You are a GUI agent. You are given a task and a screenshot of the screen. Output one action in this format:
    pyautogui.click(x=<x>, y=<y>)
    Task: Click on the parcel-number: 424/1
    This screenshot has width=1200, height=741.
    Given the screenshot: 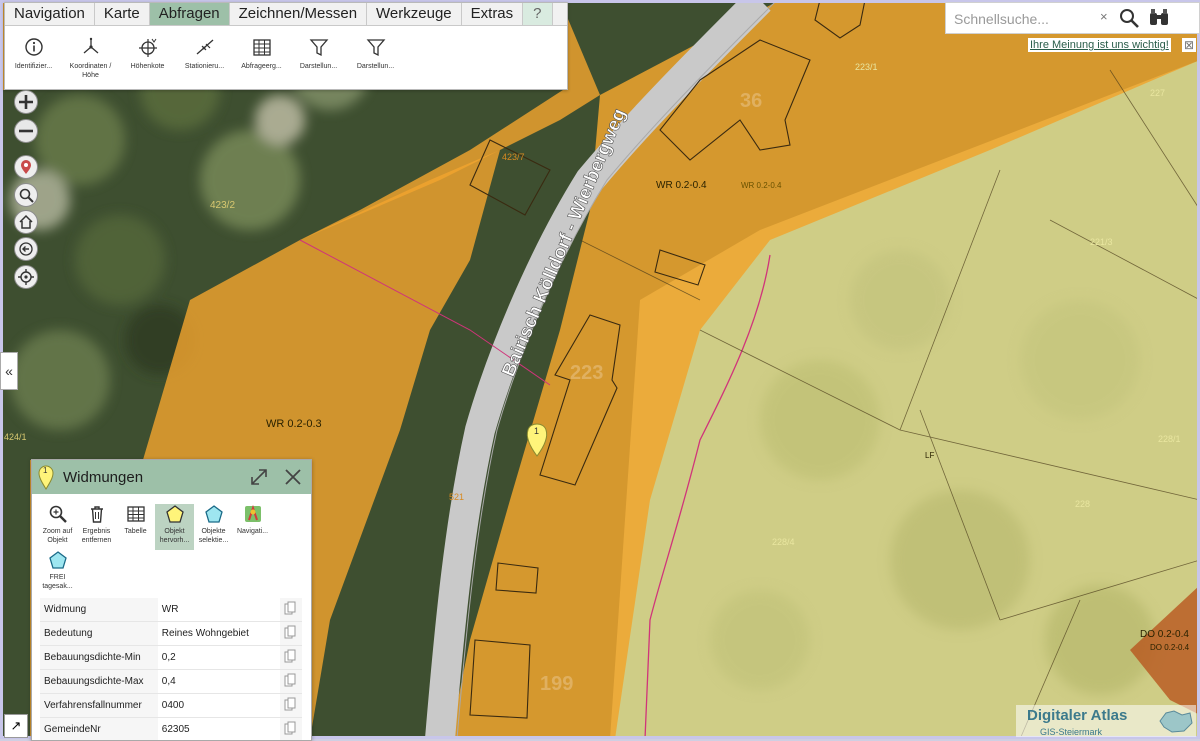 What is the action you would take?
    pyautogui.click(x=15, y=437)
    